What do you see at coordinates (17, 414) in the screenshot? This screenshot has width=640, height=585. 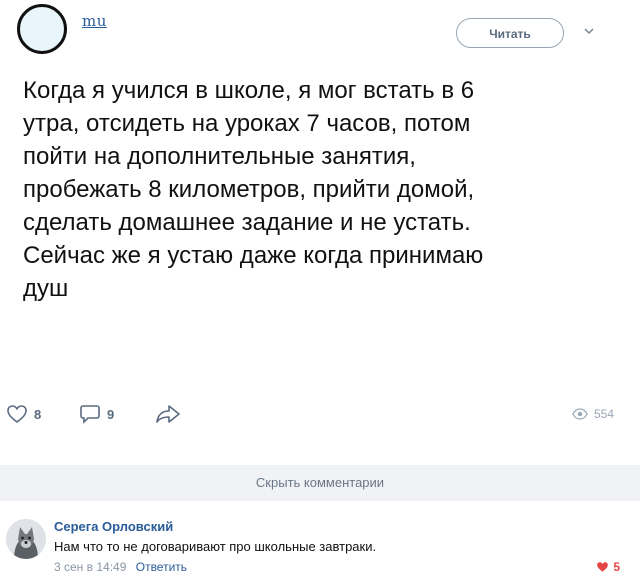 I see `heart-icon` at bounding box center [17, 414].